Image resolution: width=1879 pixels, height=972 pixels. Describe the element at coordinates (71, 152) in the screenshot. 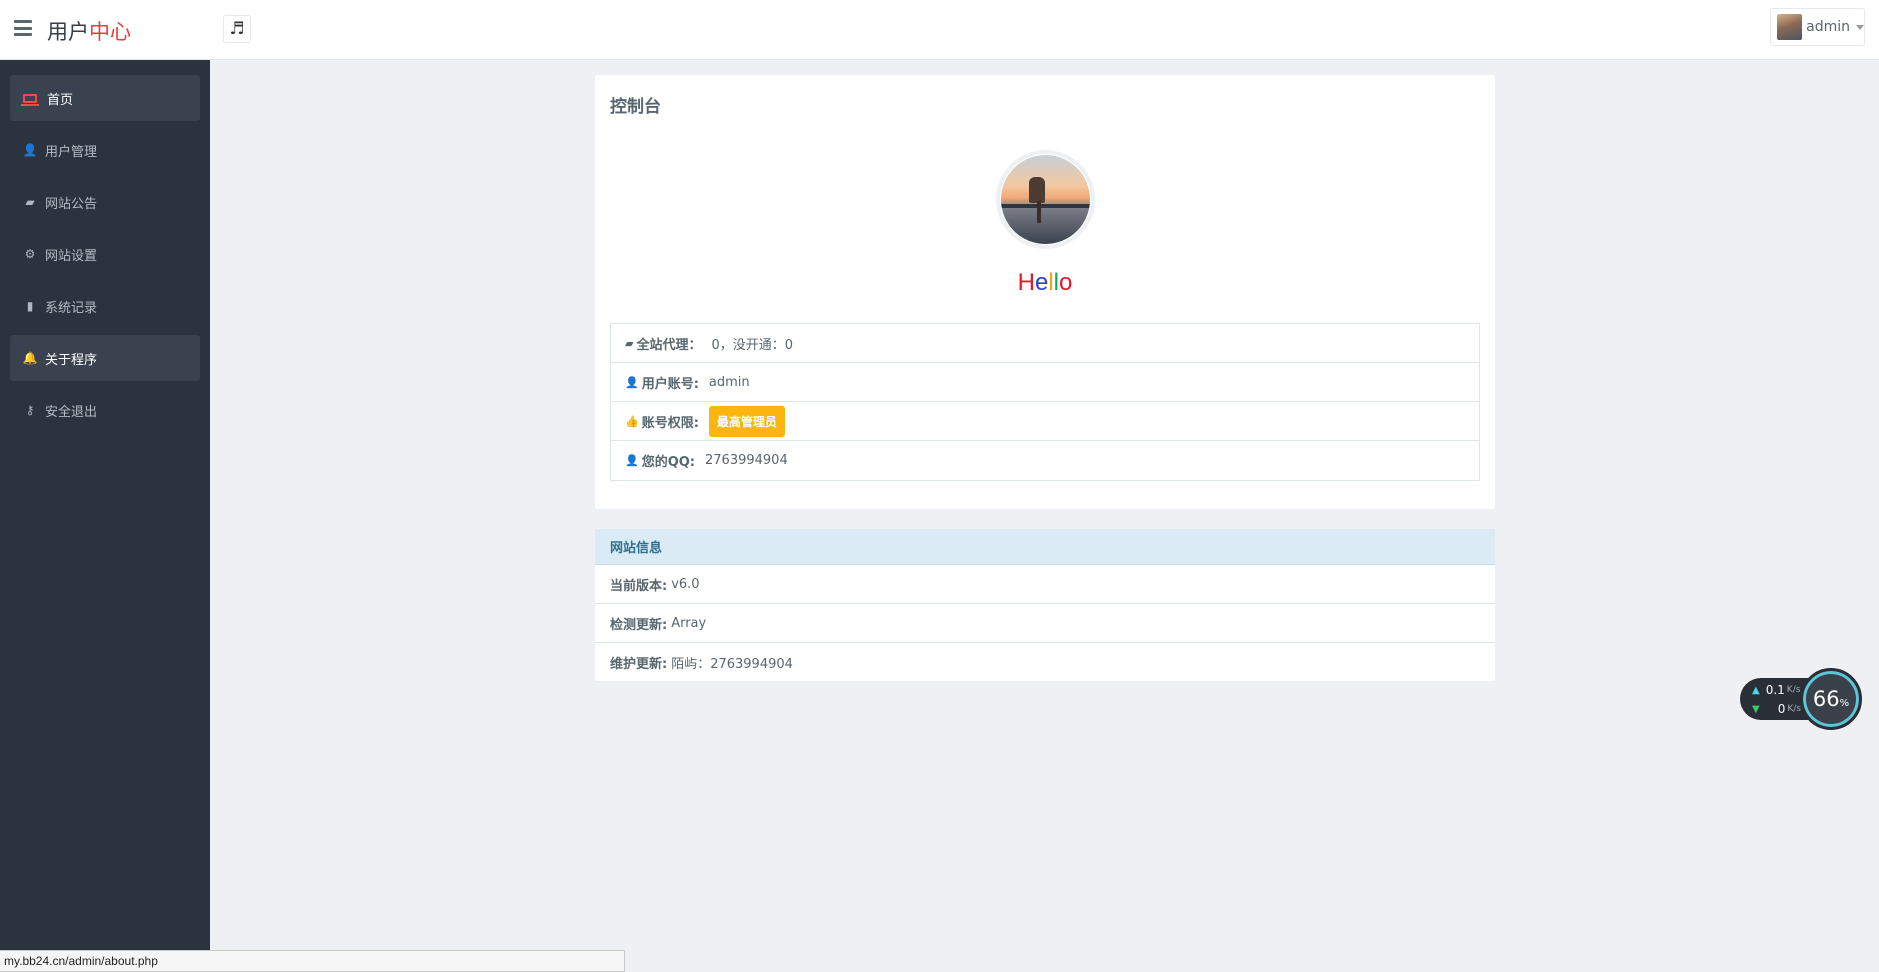

I see `sidebar-item-label: 用户管理` at that location.